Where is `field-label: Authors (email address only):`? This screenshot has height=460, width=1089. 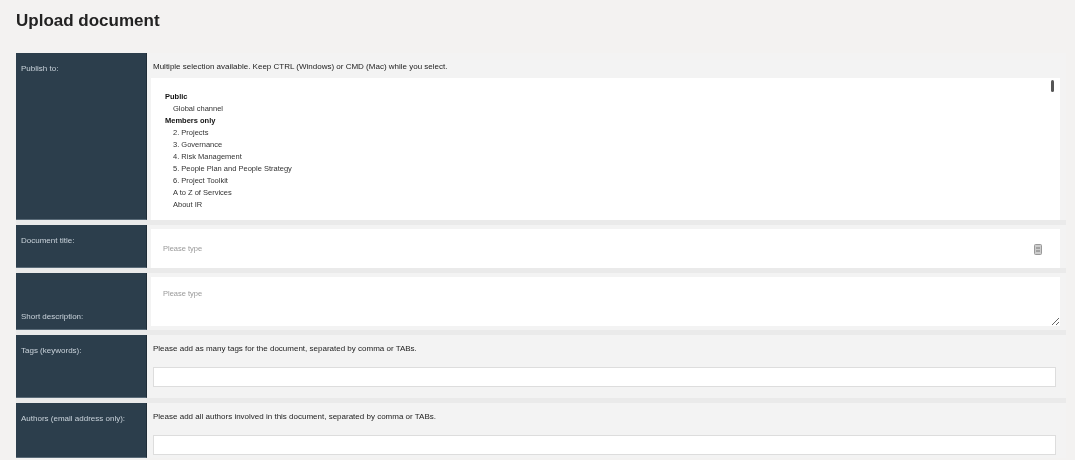
field-label: Authors (email address only): is located at coordinates (81, 430).